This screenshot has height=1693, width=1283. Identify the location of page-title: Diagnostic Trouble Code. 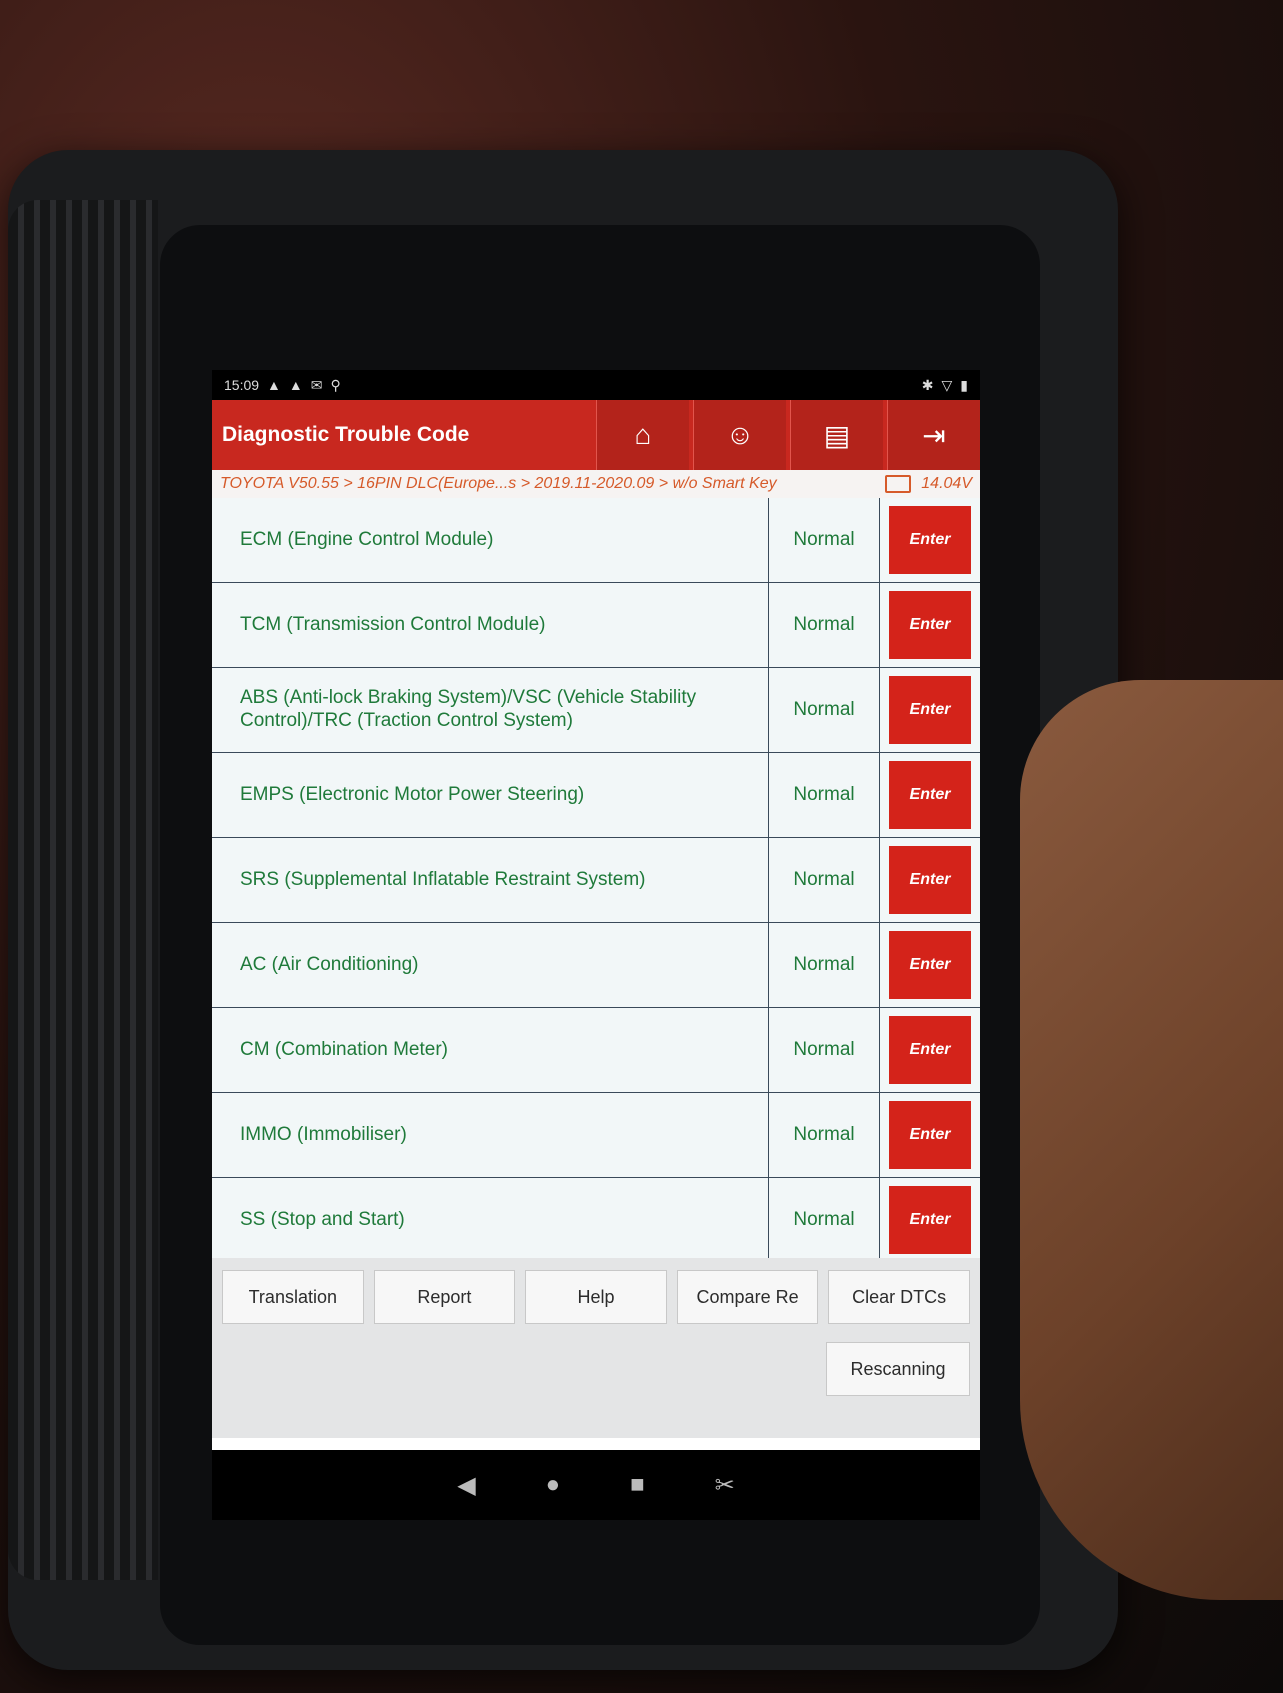
(346, 434).